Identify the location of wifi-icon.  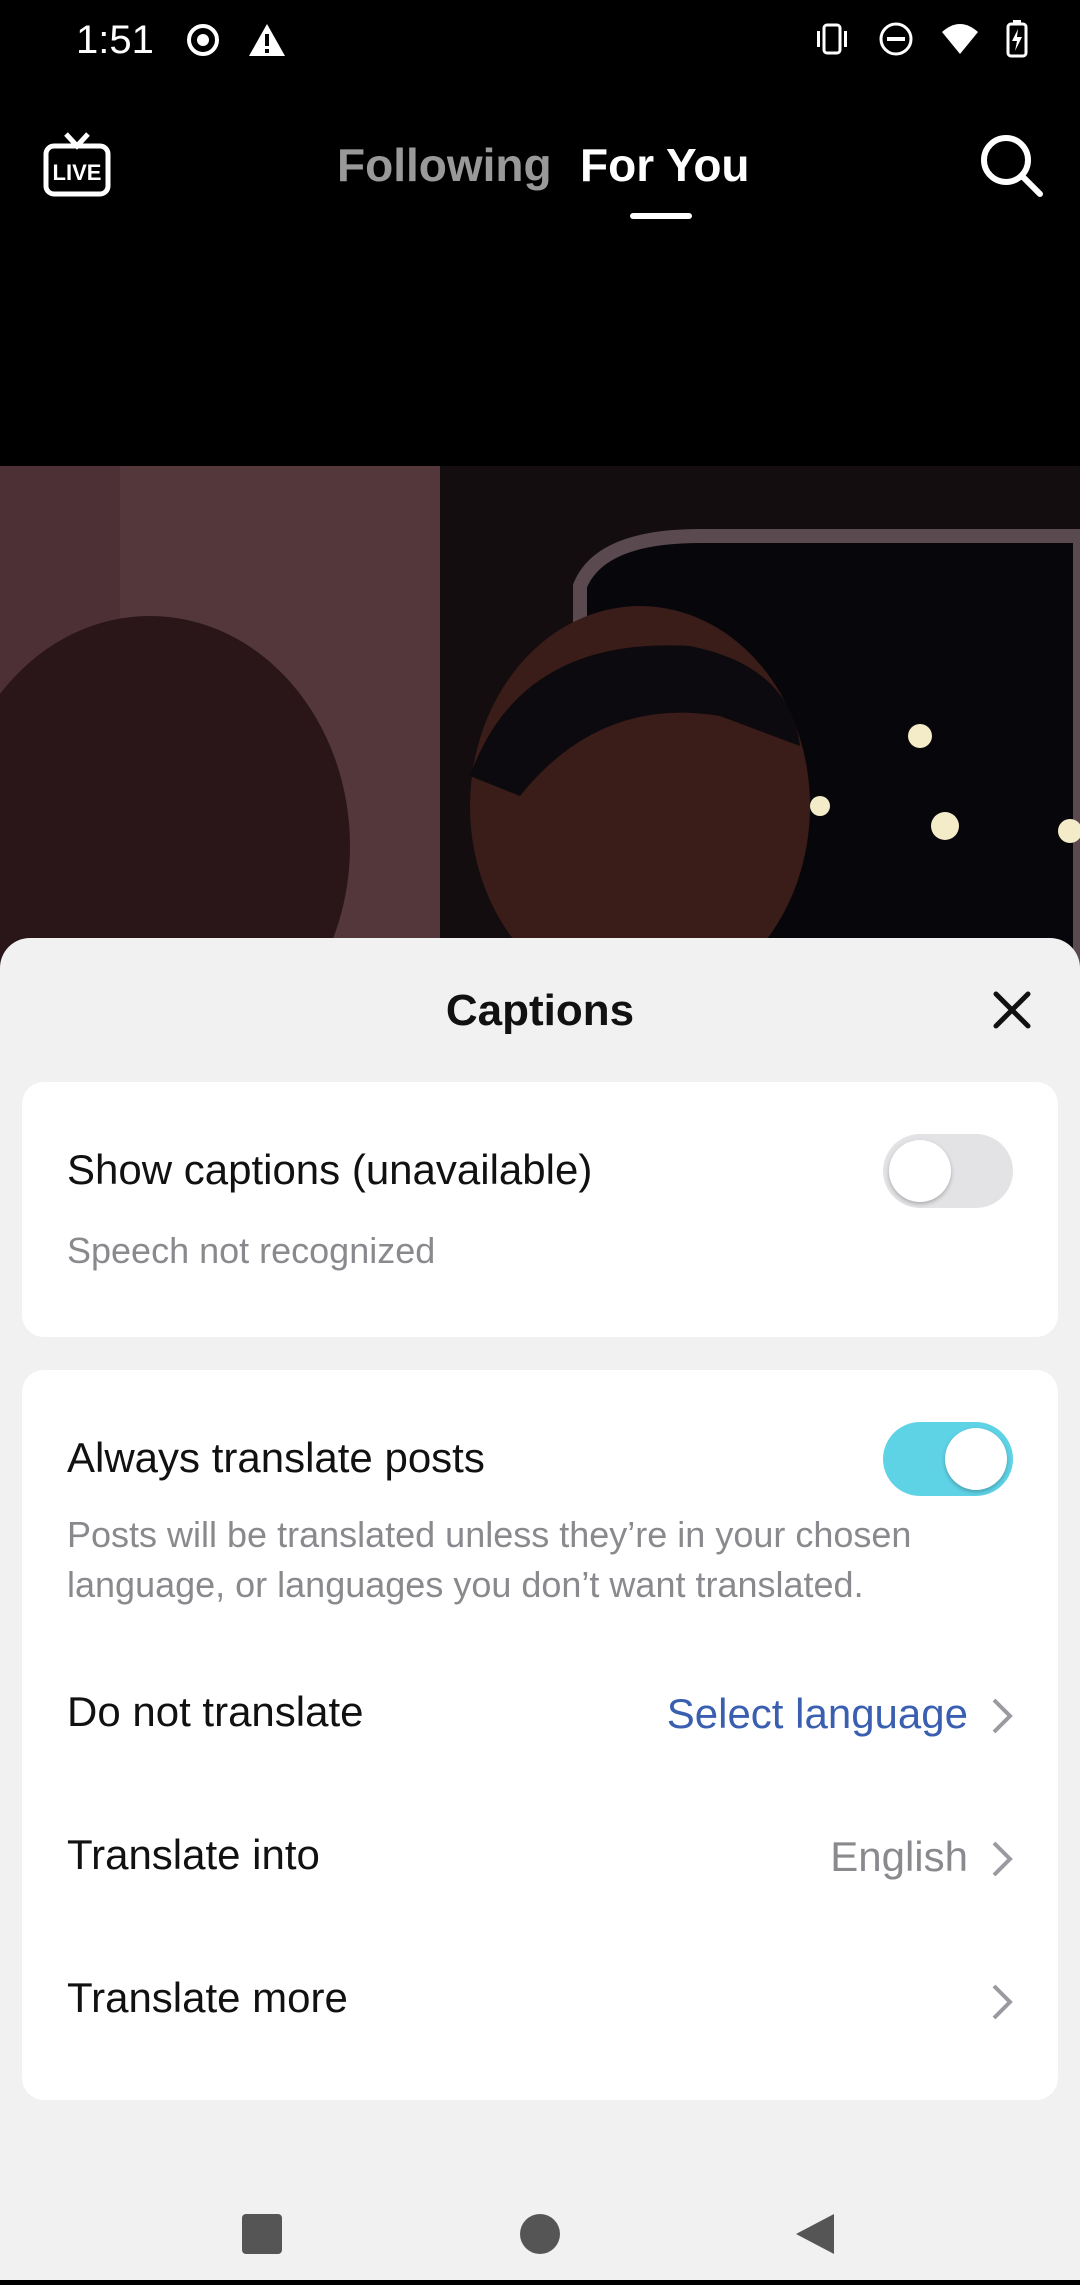
(960, 41).